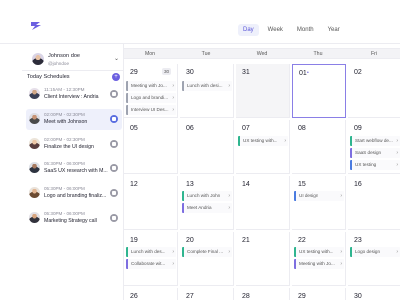 This screenshot has height=300, width=400. What do you see at coordinates (73, 70) in the screenshot?
I see `divider` at bounding box center [73, 70].